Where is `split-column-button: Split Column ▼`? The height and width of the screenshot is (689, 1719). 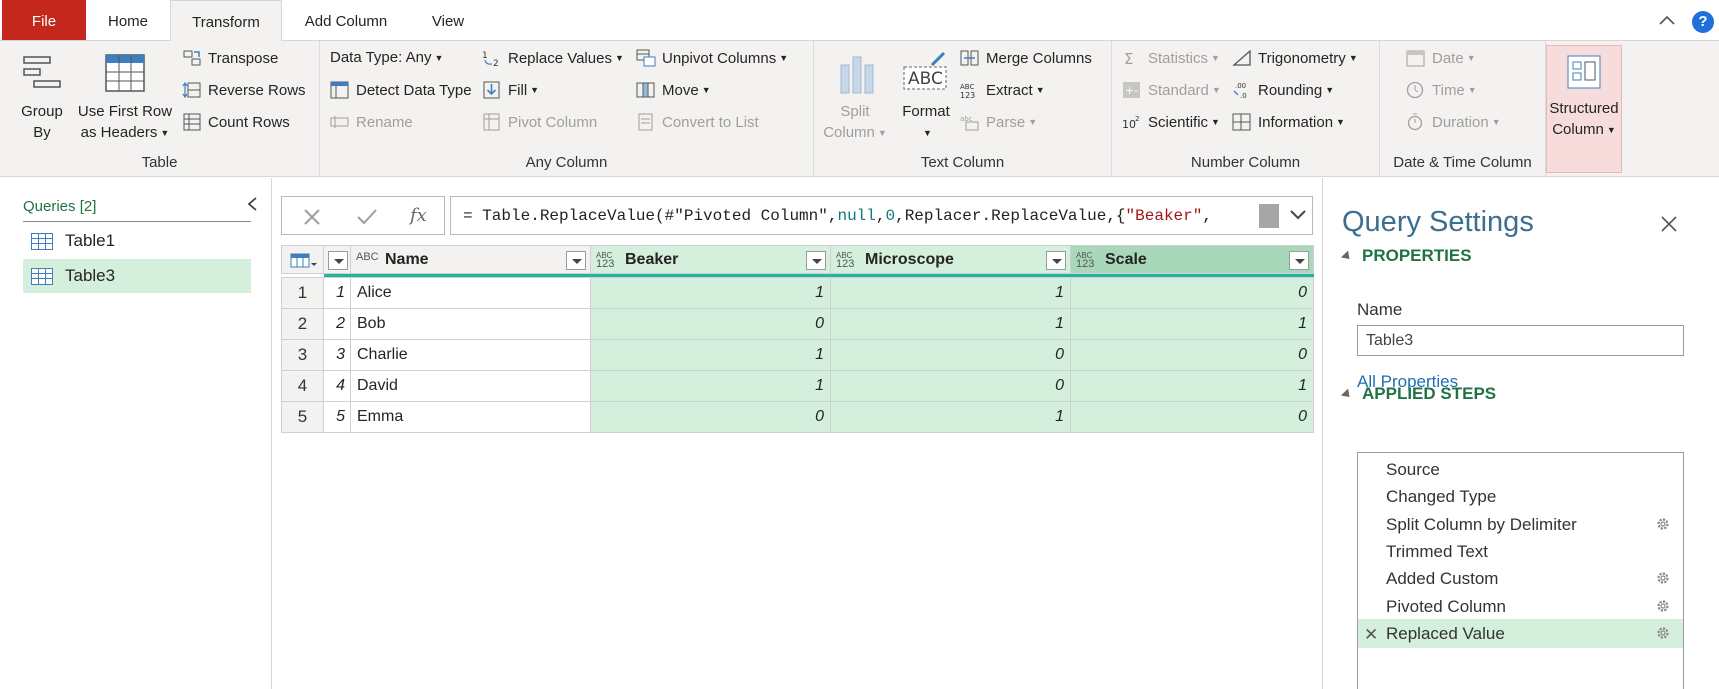 split-column-button: Split Column ▼ is located at coordinates (855, 97).